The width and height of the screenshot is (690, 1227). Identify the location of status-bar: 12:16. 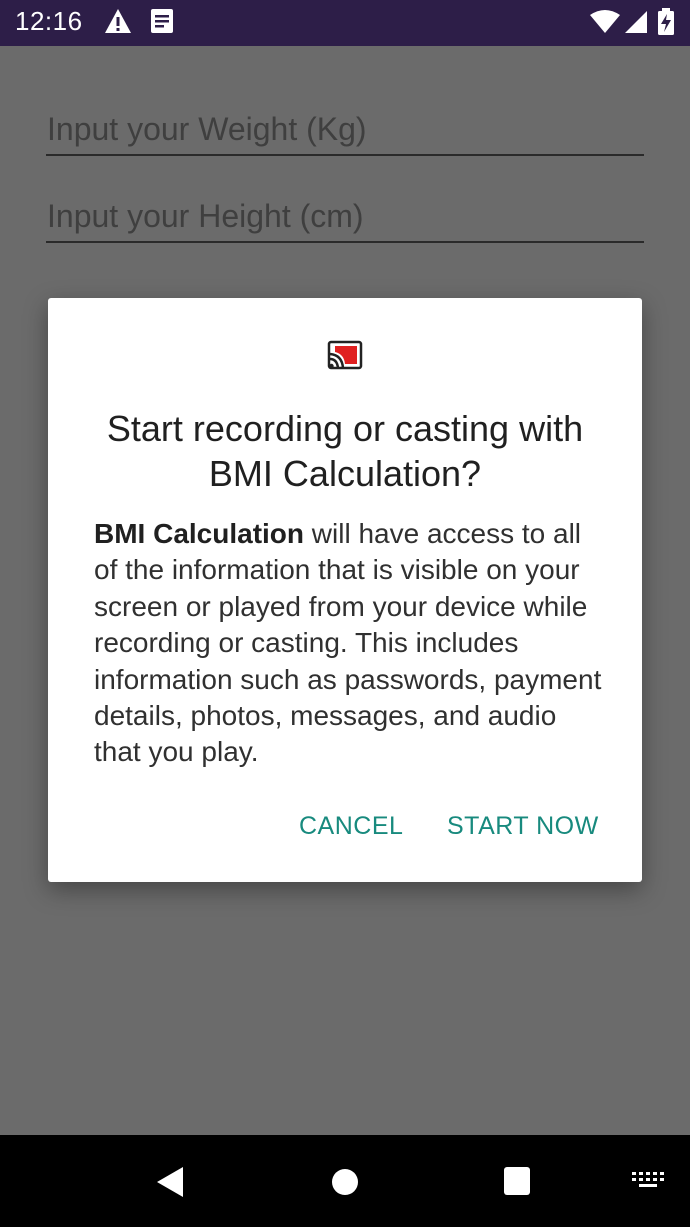
(345, 23).